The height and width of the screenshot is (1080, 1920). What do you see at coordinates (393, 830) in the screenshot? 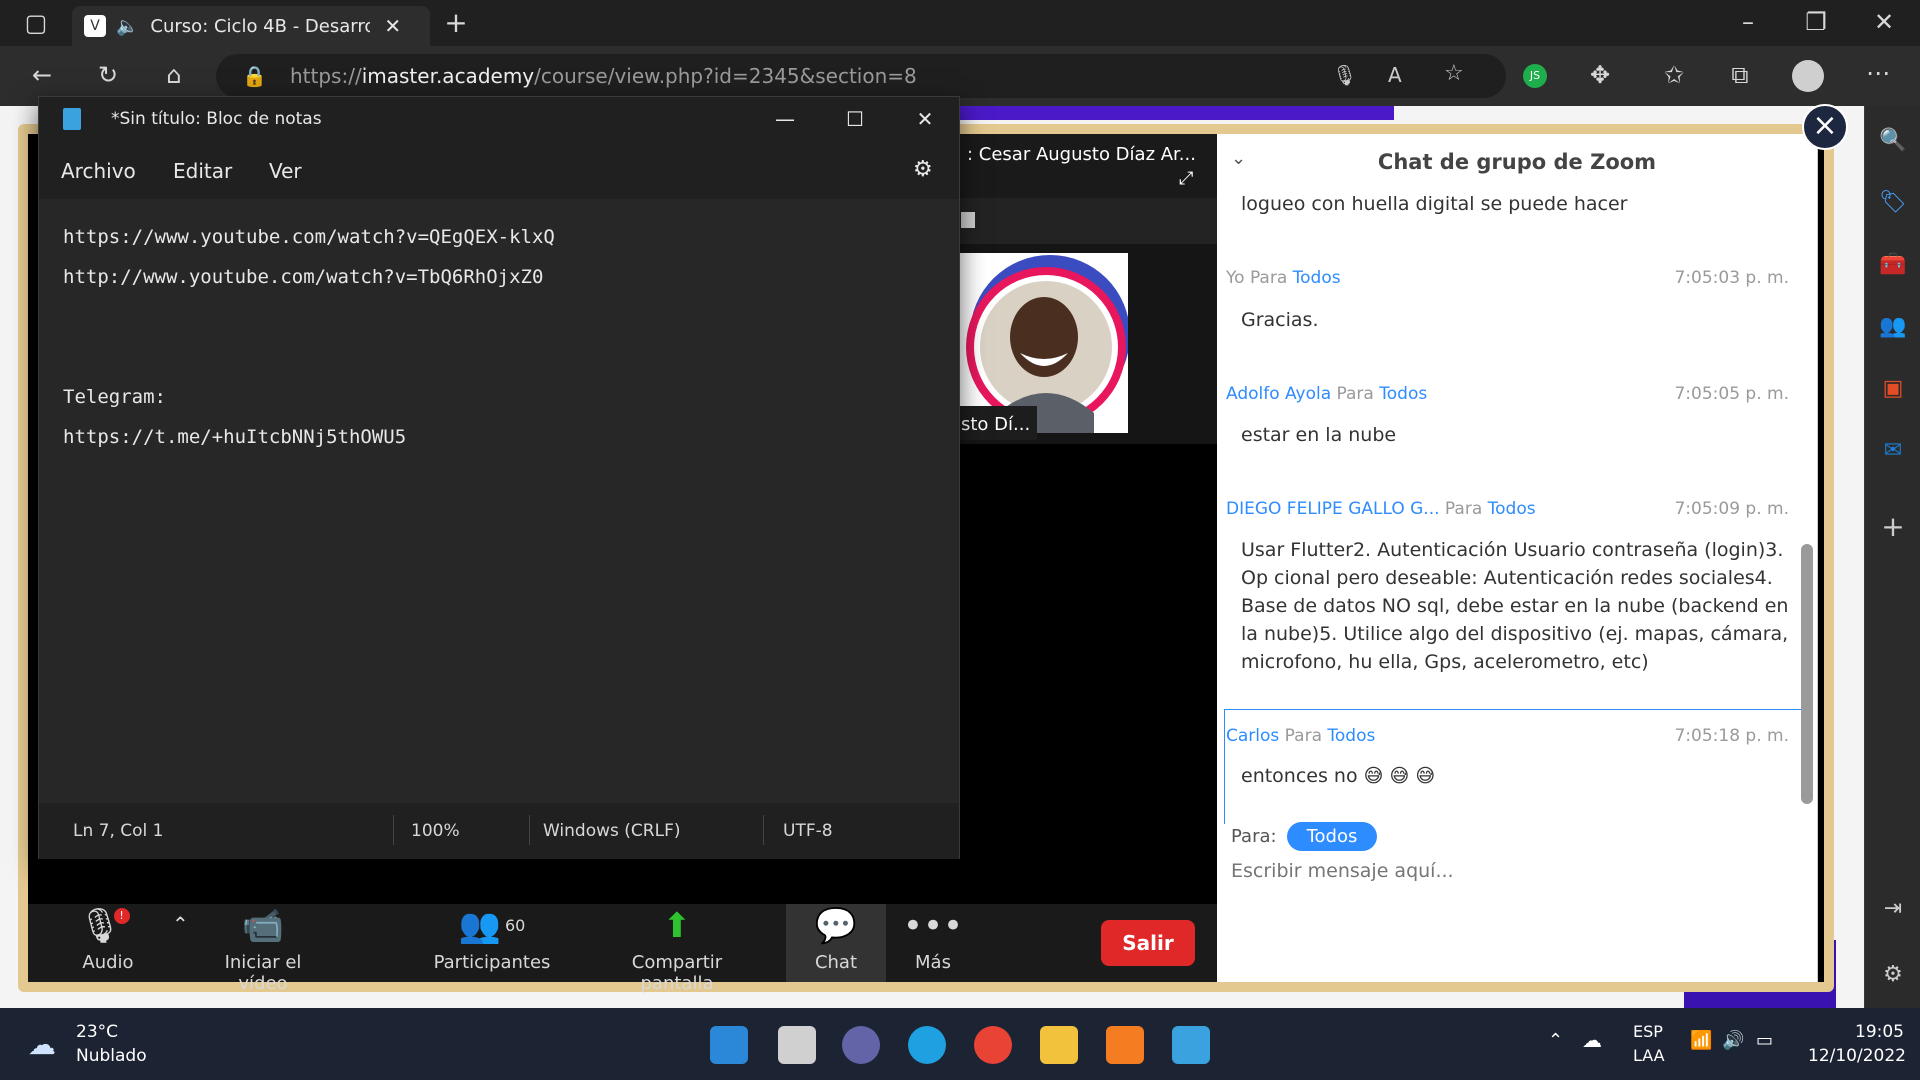
I see `status-divider` at bounding box center [393, 830].